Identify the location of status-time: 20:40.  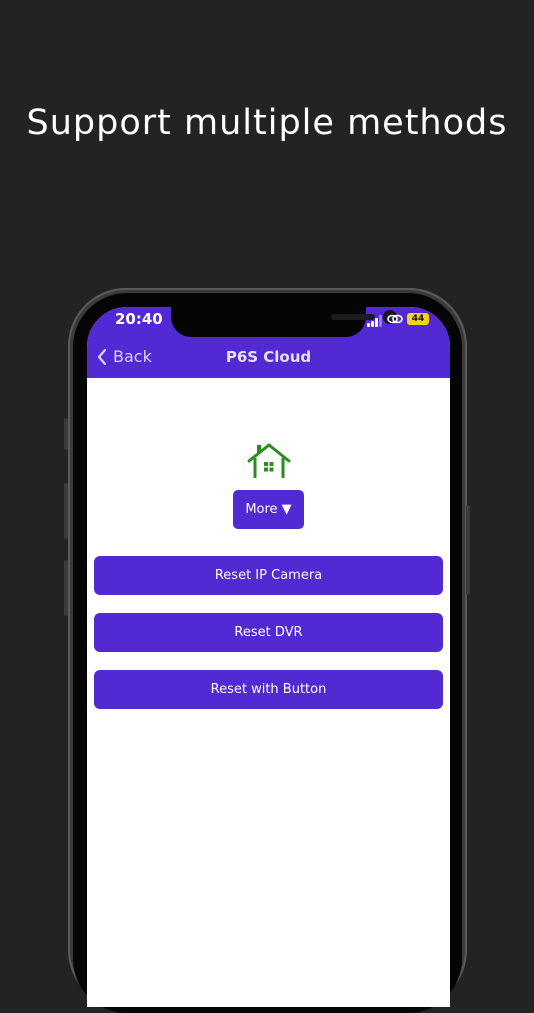
(139, 319).